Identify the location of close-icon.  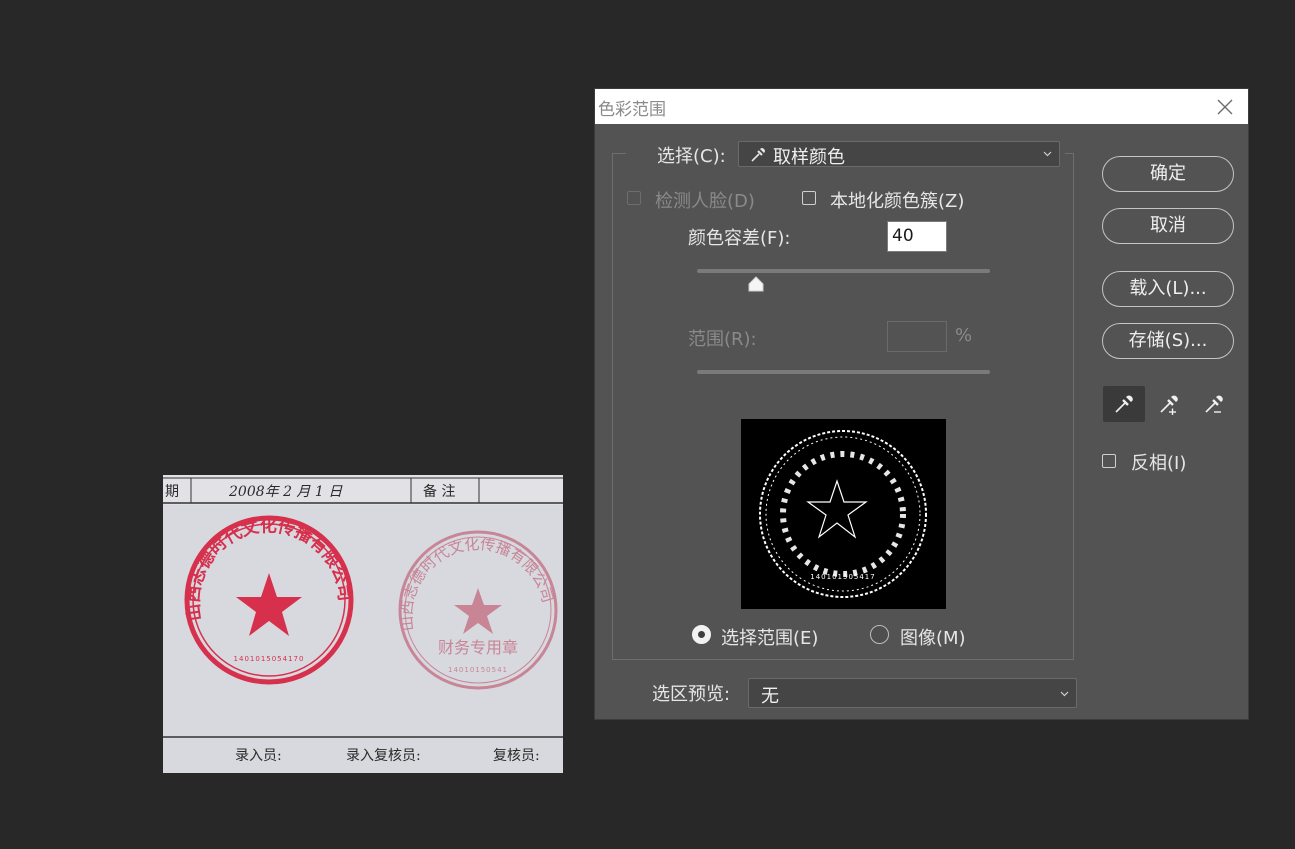
(1225, 107).